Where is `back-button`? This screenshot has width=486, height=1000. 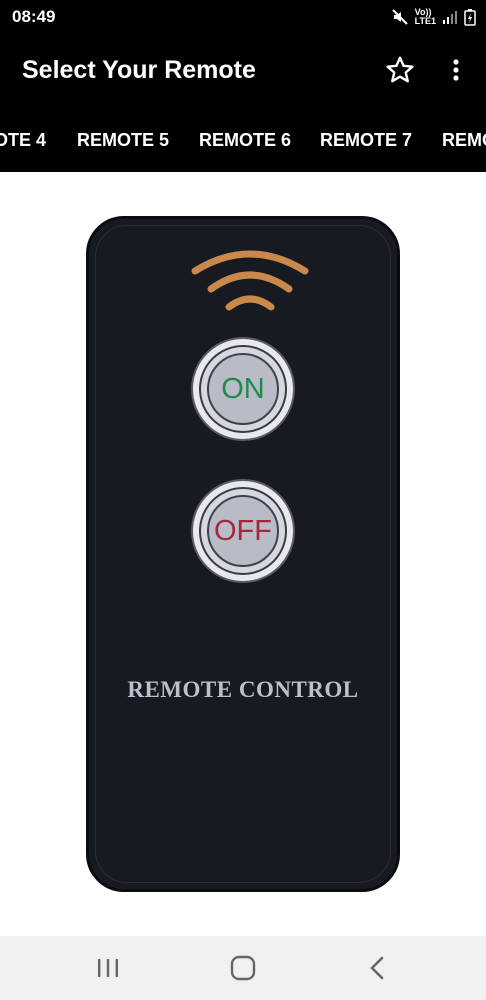 back-button is located at coordinates (378, 968).